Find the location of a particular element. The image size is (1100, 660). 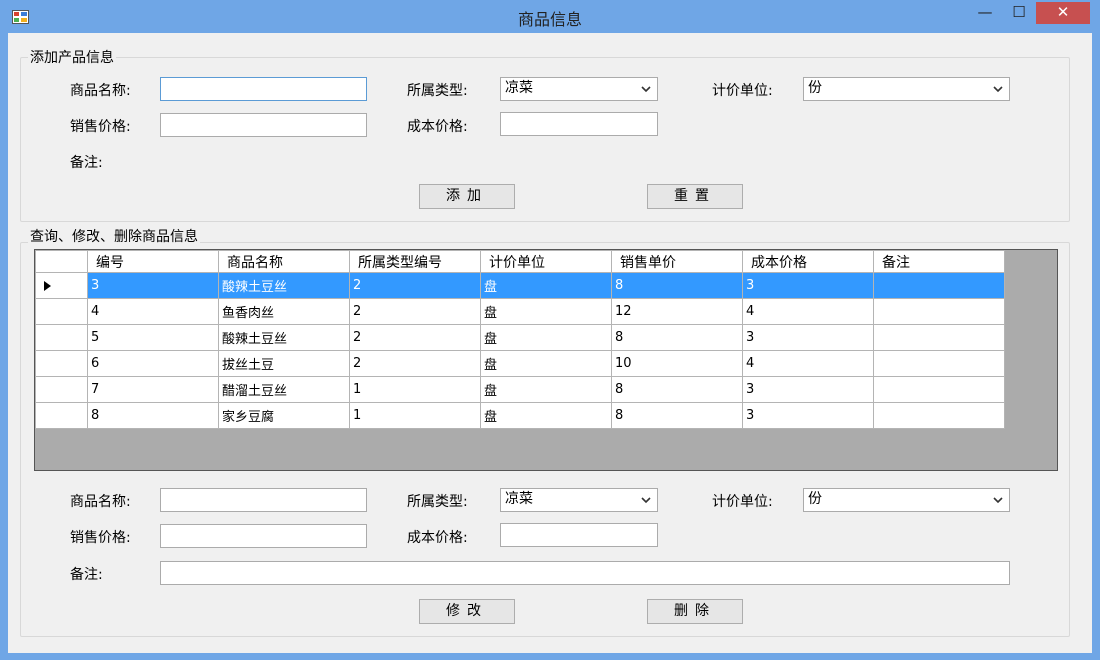

edit-cost-label: 成本价格: is located at coordinates (437, 538).